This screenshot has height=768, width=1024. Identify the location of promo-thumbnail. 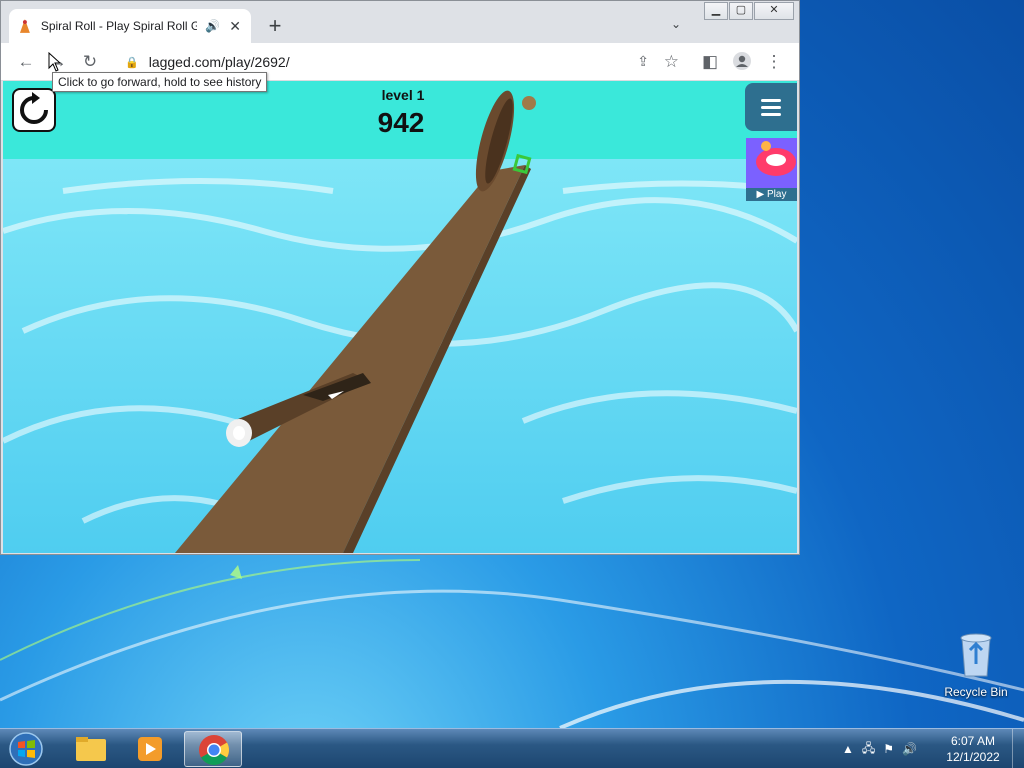
(771, 163).